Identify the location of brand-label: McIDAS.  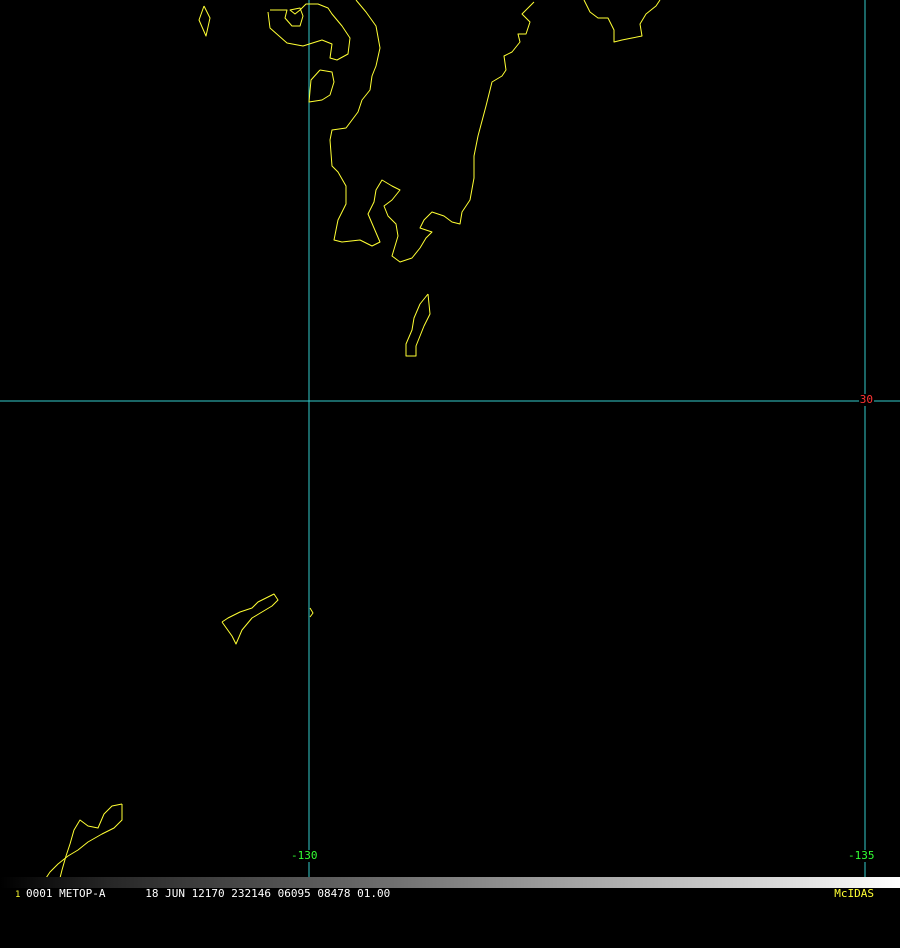
(854, 893).